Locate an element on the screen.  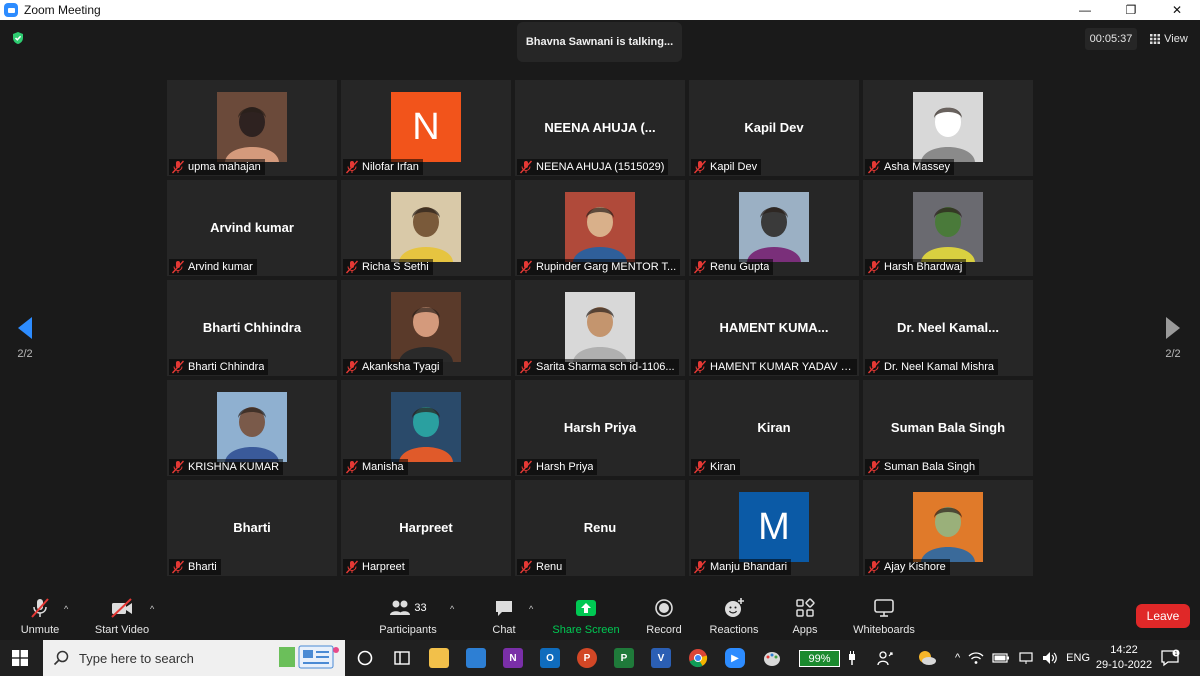
participant-tile: Kiran Kiran is located at coordinates (774, 428).